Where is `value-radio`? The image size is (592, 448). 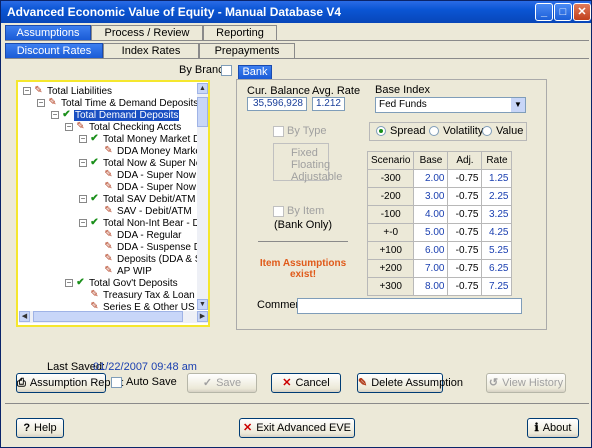 value-radio is located at coordinates (487, 131).